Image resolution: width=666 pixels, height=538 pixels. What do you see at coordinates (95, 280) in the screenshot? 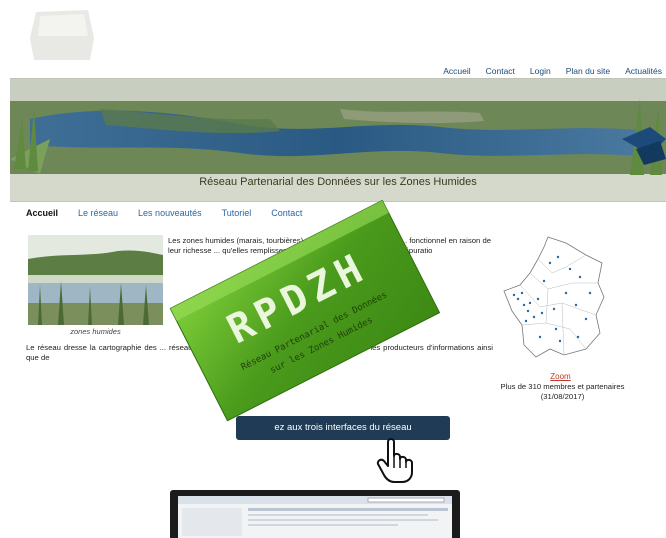
I see `wetland-photo` at bounding box center [95, 280].